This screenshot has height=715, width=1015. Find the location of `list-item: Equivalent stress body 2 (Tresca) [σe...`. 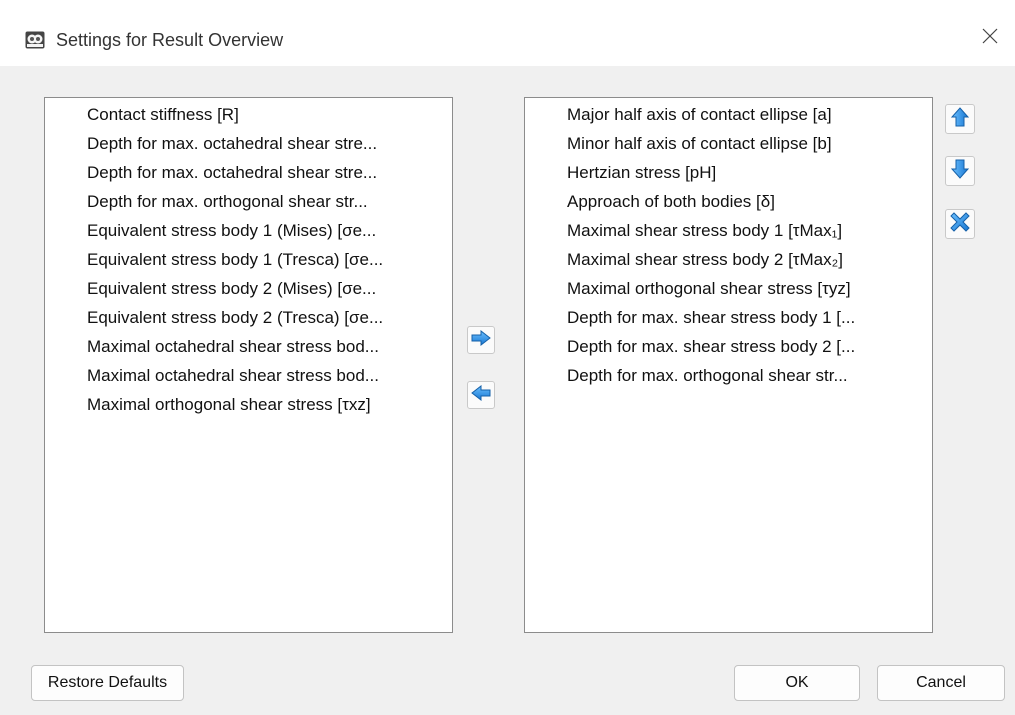

list-item: Equivalent stress body 2 (Tresca) [σe... is located at coordinates (214, 318).